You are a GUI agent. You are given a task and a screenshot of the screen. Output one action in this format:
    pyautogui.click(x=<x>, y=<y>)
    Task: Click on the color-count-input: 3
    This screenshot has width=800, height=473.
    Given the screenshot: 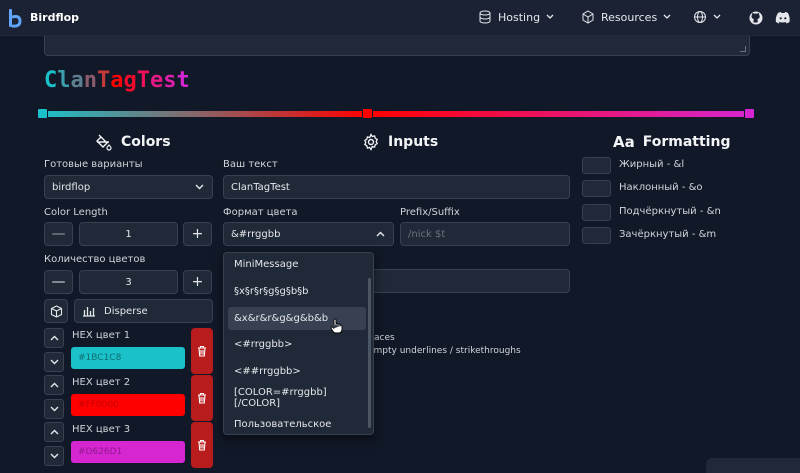 What is the action you would take?
    pyautogui.click(x=128, y=282)
    